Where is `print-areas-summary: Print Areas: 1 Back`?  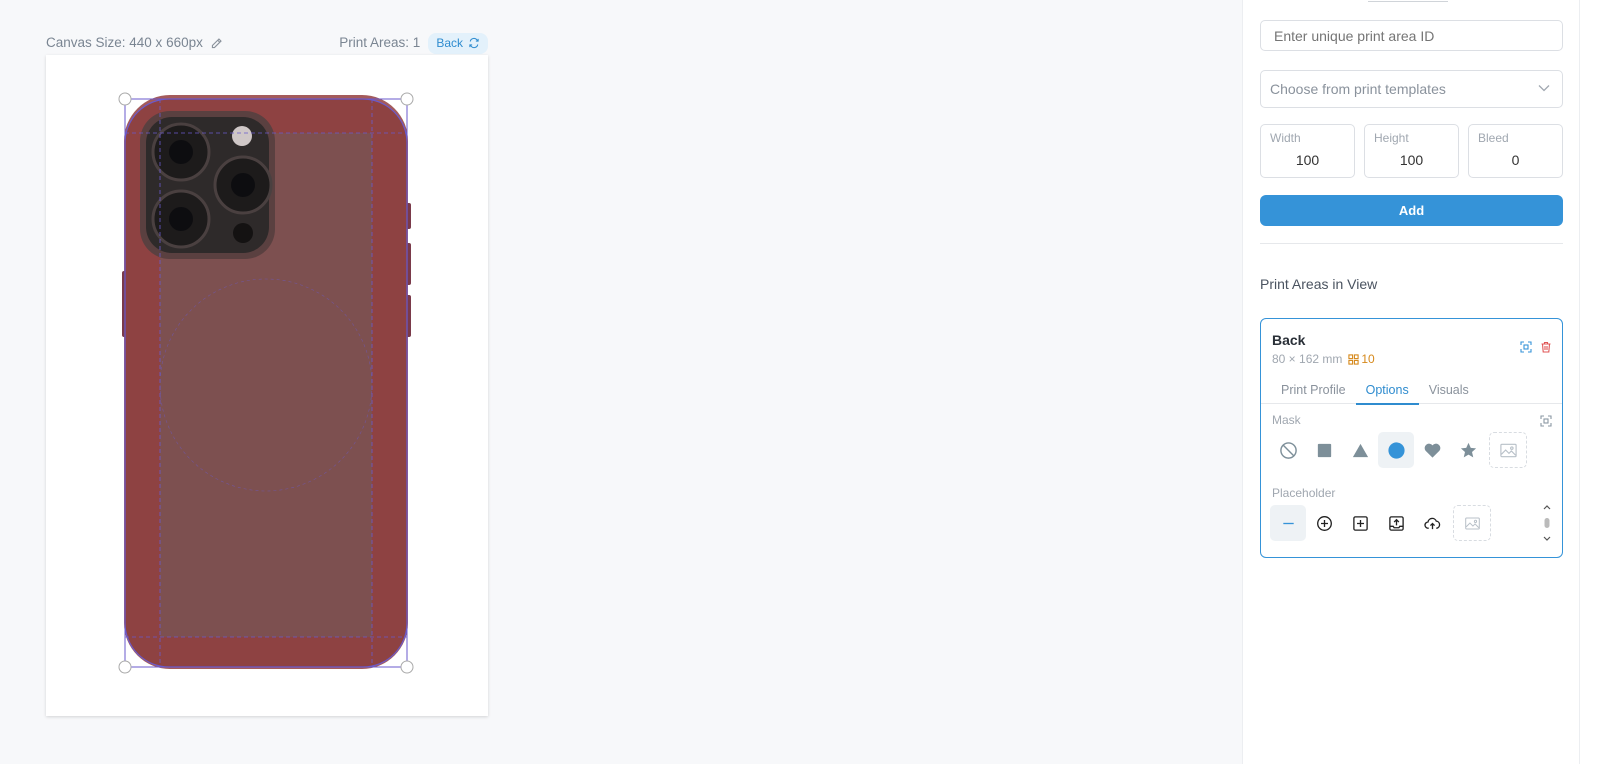 print-areas-summary: Print Areas: 1 Back is located at coordinates (413, 43).